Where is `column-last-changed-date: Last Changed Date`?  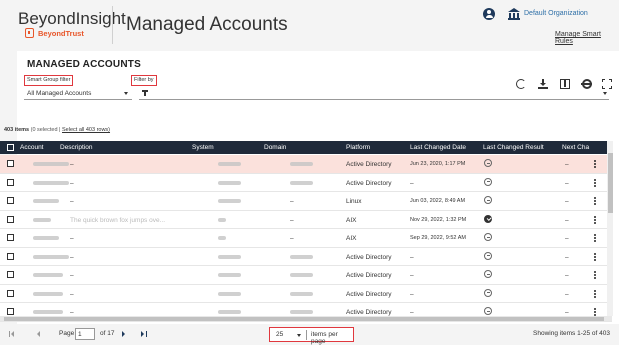 column-last-changed-date: Last Changed Date is located at coordinates (438, 147).